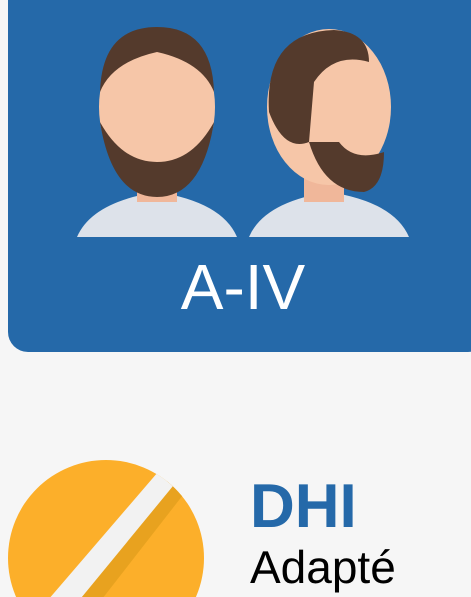  What do you see at coordinates (243, 287) in the screenshot?
I see `grade-label: A-IV` at bounding box center [243, 287].